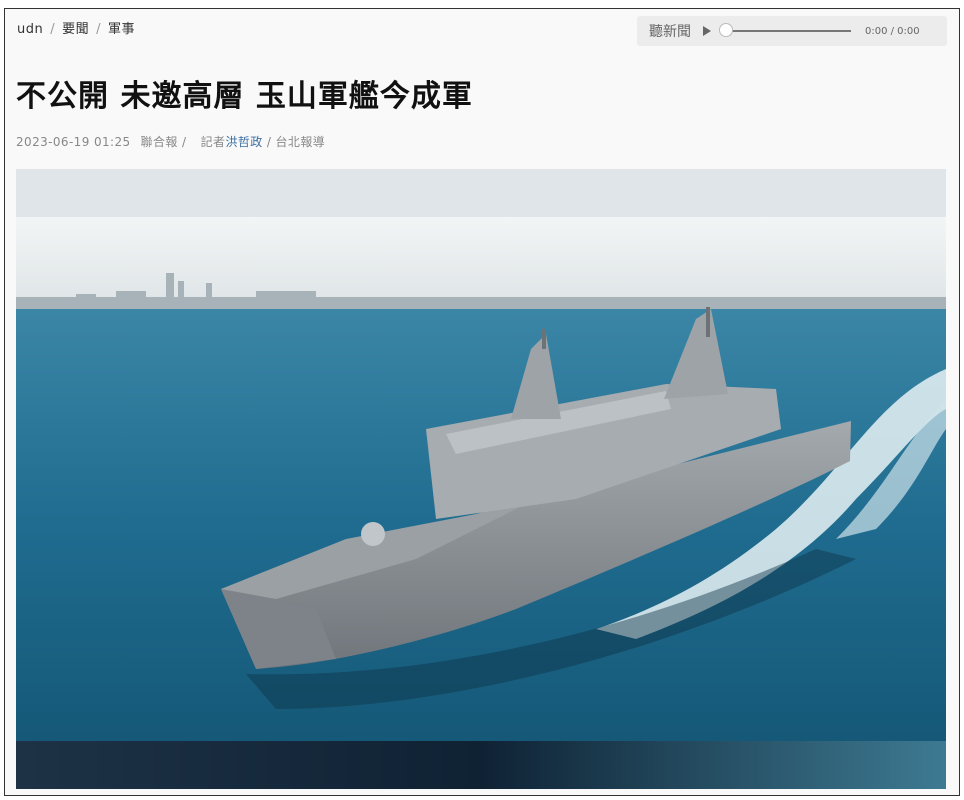  What do you see at coordinates (30, 29) in the screenshot?
I see `breadcrumb-item-udn: udn` at bounding box center [30, 29].